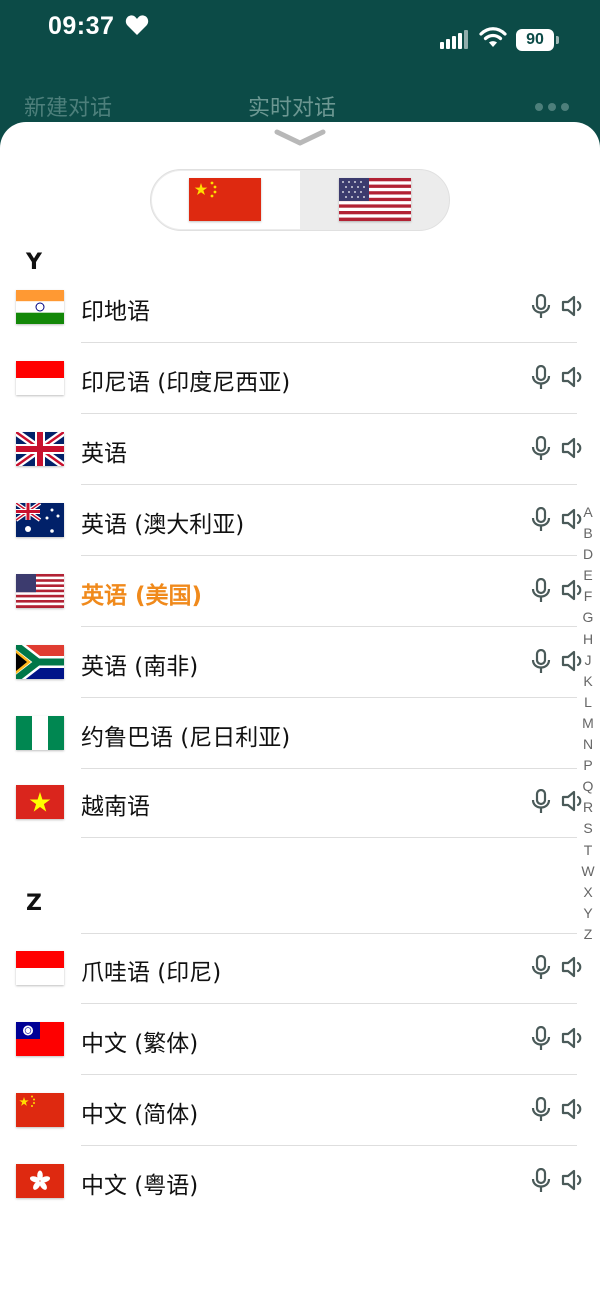 The height and width of the screenshot is (1298, 600). I want to click on index-letter: L, so click(588, 702).